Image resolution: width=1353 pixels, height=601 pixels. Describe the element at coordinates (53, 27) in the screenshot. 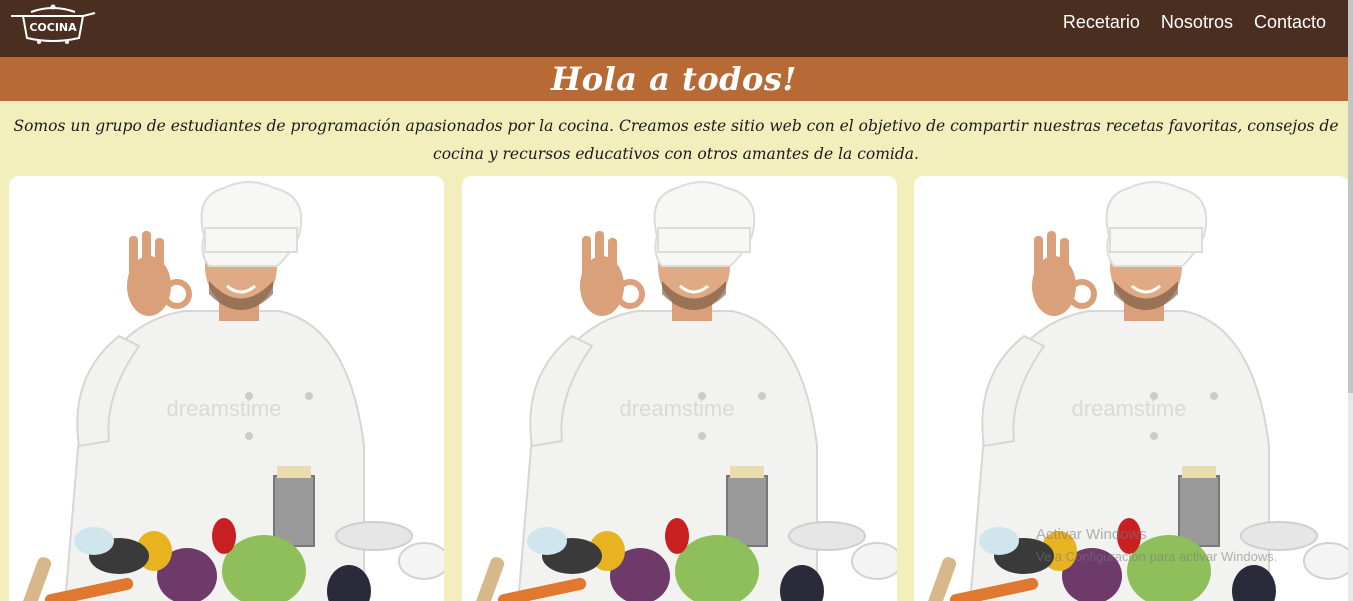

I see `logo-text: COCINA` at that location.